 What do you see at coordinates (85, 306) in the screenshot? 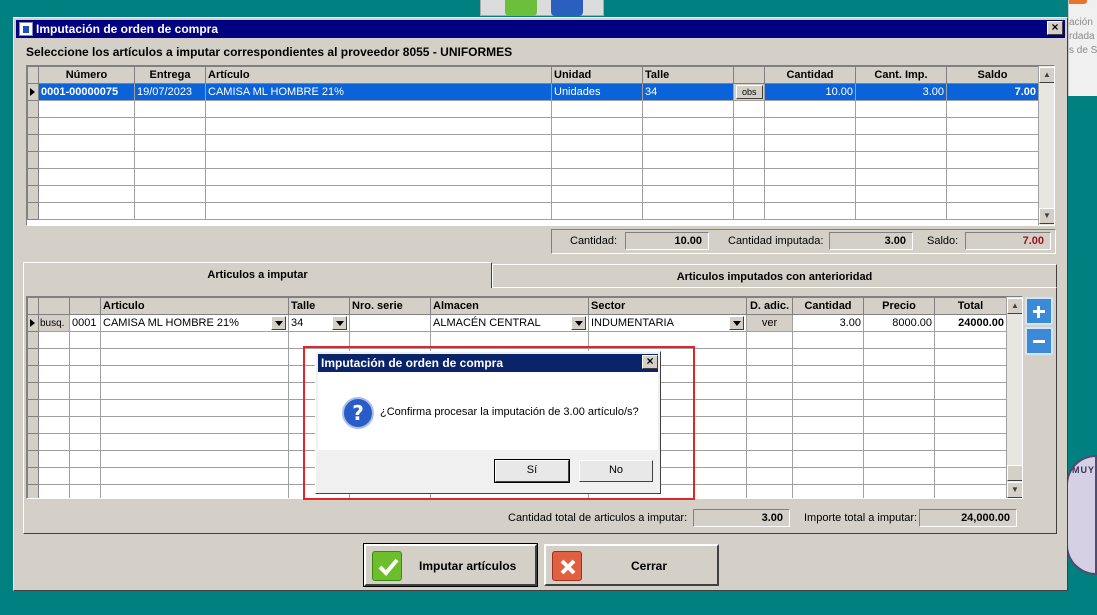
I see `col-codigo` at bounding box center [85, 306].